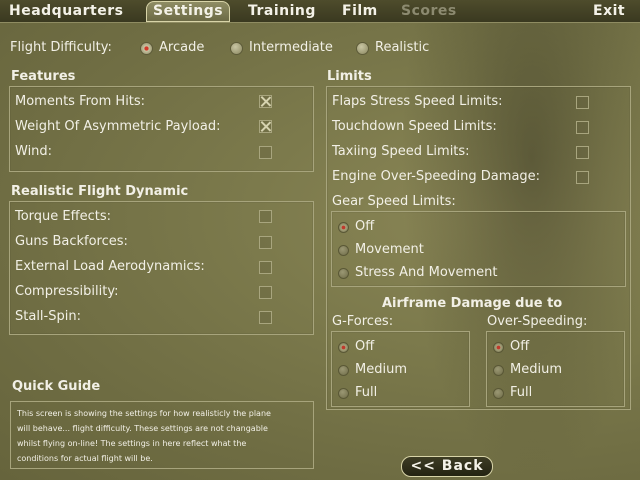 This screenshot has width=640, height=480. Describe the element at coordinates (34, 151) in the screenshot. I see `features-item-label: Wind:` at that location.